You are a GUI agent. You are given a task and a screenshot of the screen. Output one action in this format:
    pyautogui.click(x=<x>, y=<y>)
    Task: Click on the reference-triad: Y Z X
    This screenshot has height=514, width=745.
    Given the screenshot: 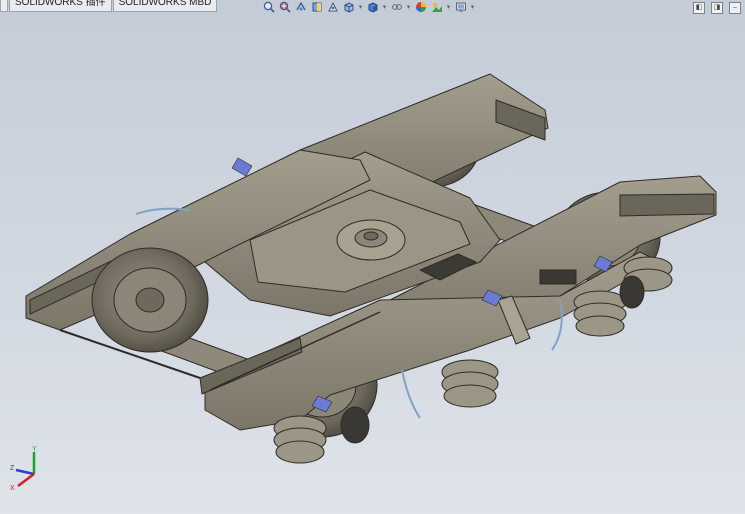 What is the action you would take?
    pyautogui.click(x=23, y=469)
    